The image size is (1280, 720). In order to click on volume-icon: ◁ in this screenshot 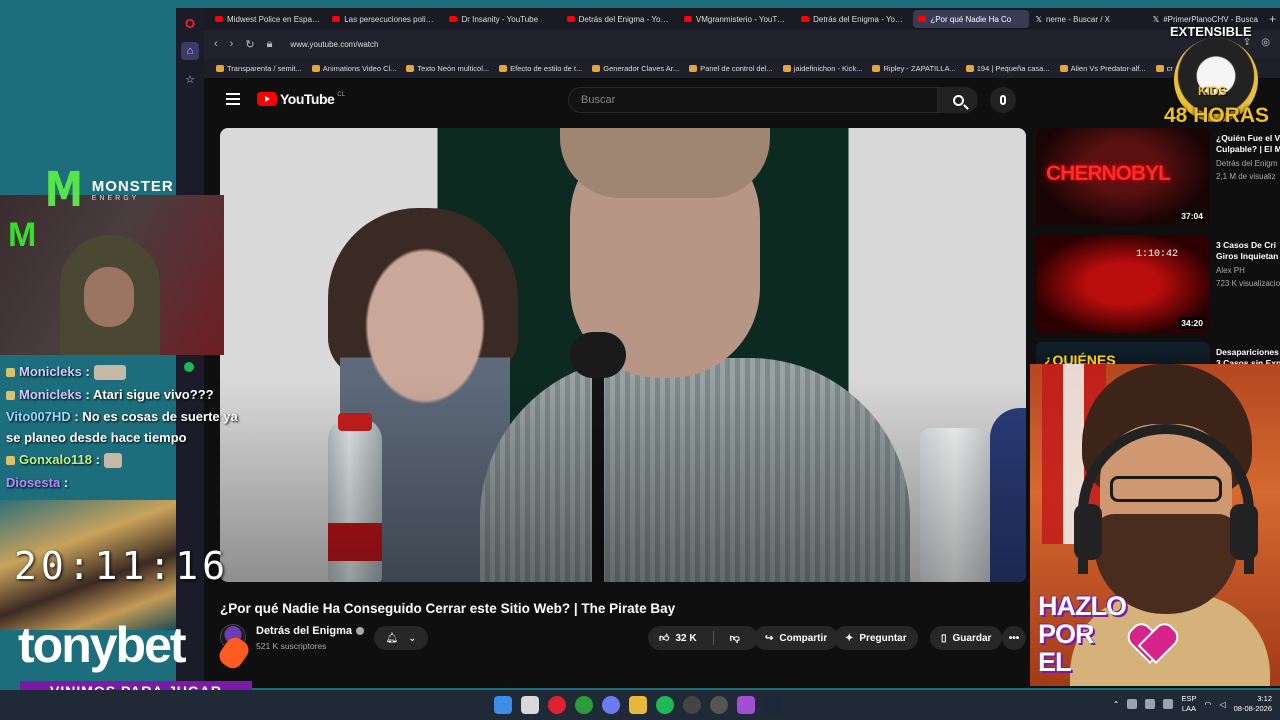, I will do `click(1222, 704)`.